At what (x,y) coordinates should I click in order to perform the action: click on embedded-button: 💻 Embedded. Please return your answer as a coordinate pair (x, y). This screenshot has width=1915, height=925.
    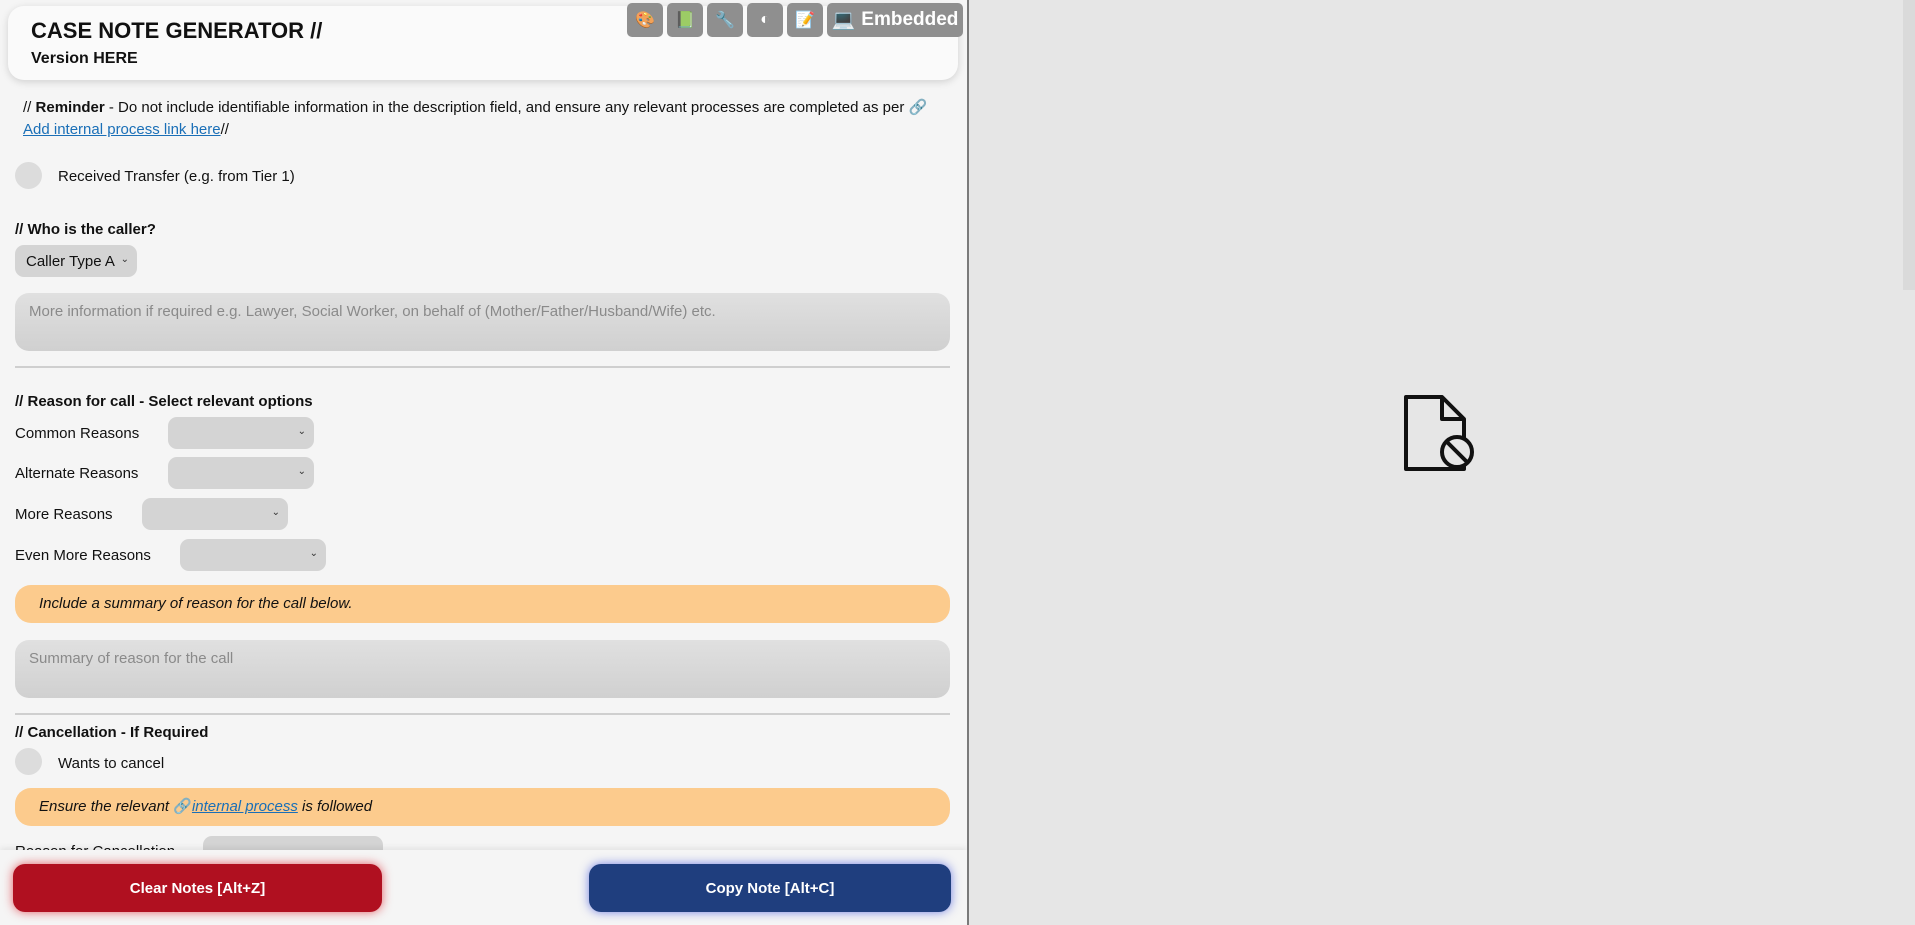
    Looking at the image, I should click on (895, 20).